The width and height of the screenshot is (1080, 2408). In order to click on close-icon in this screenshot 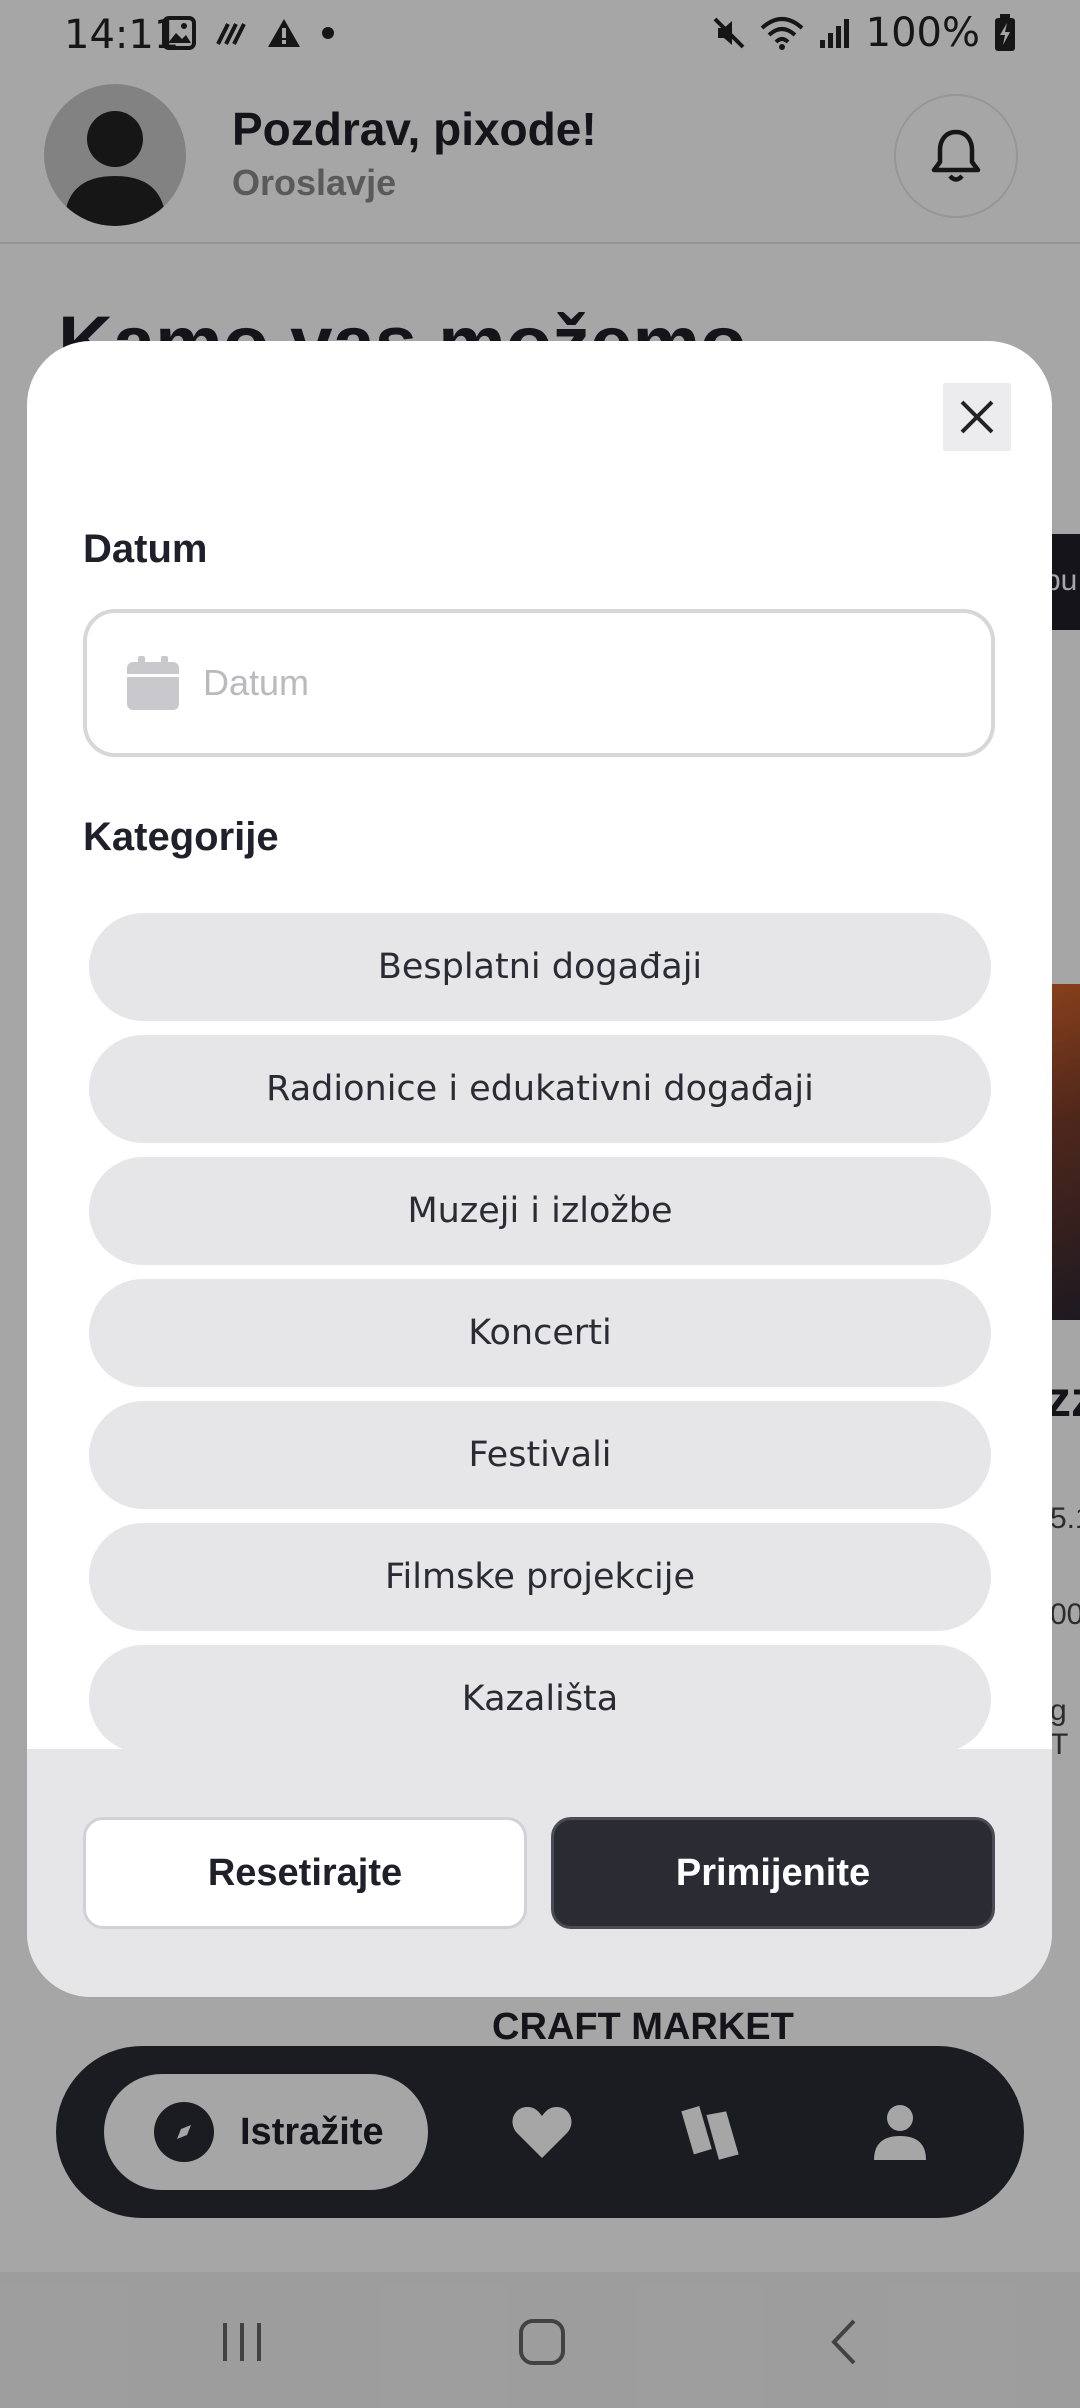, I will do `click(977, 417)`.